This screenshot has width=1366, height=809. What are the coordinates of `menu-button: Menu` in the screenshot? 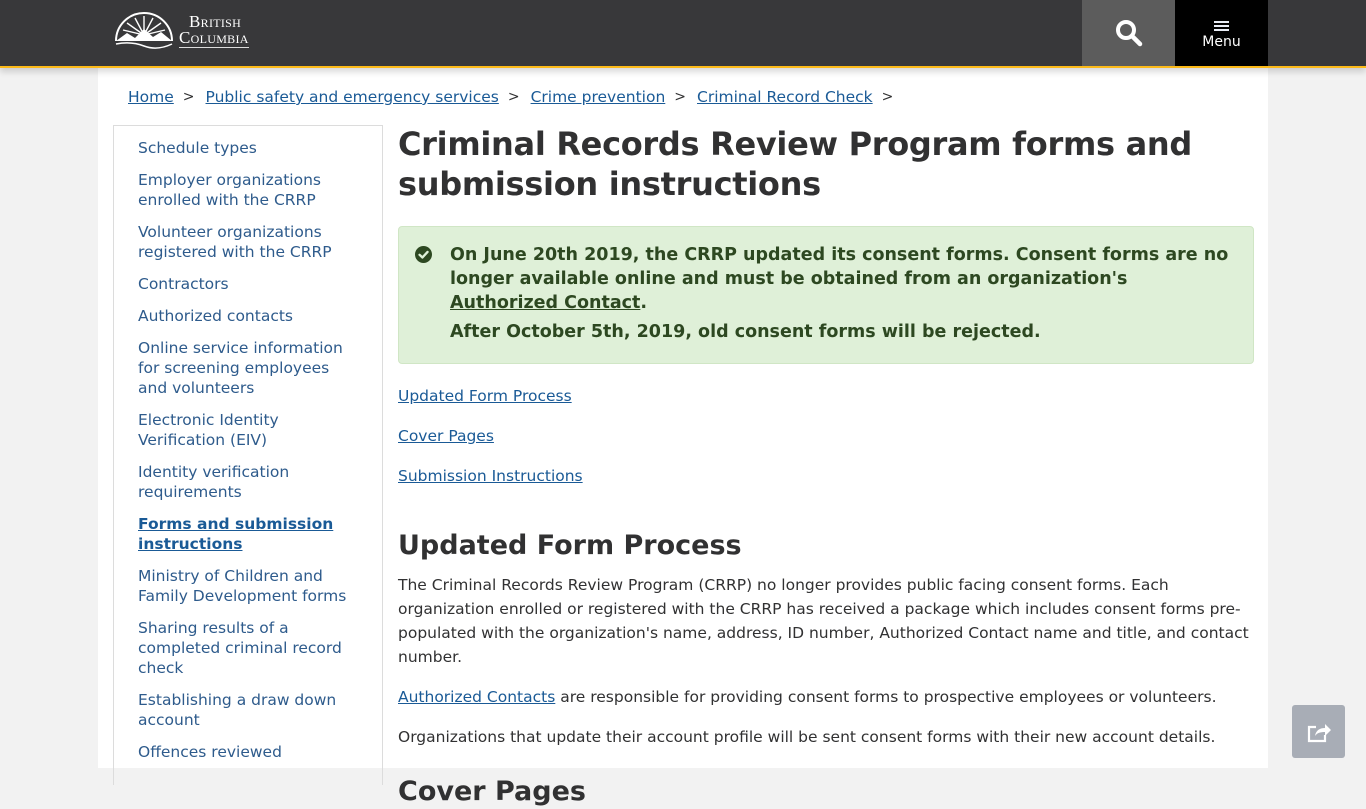 It's located at (1221, 33).